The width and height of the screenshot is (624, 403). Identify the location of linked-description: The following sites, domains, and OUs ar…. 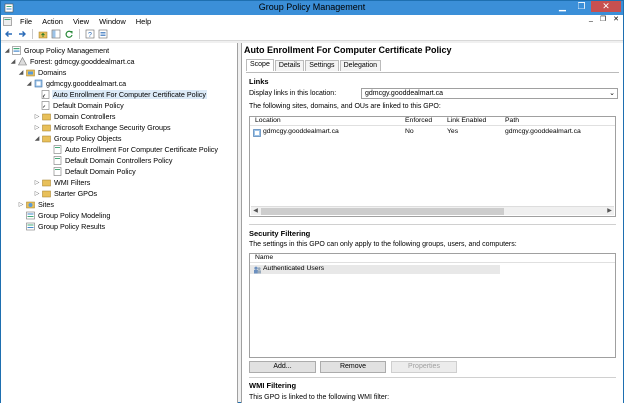
(345, 106).